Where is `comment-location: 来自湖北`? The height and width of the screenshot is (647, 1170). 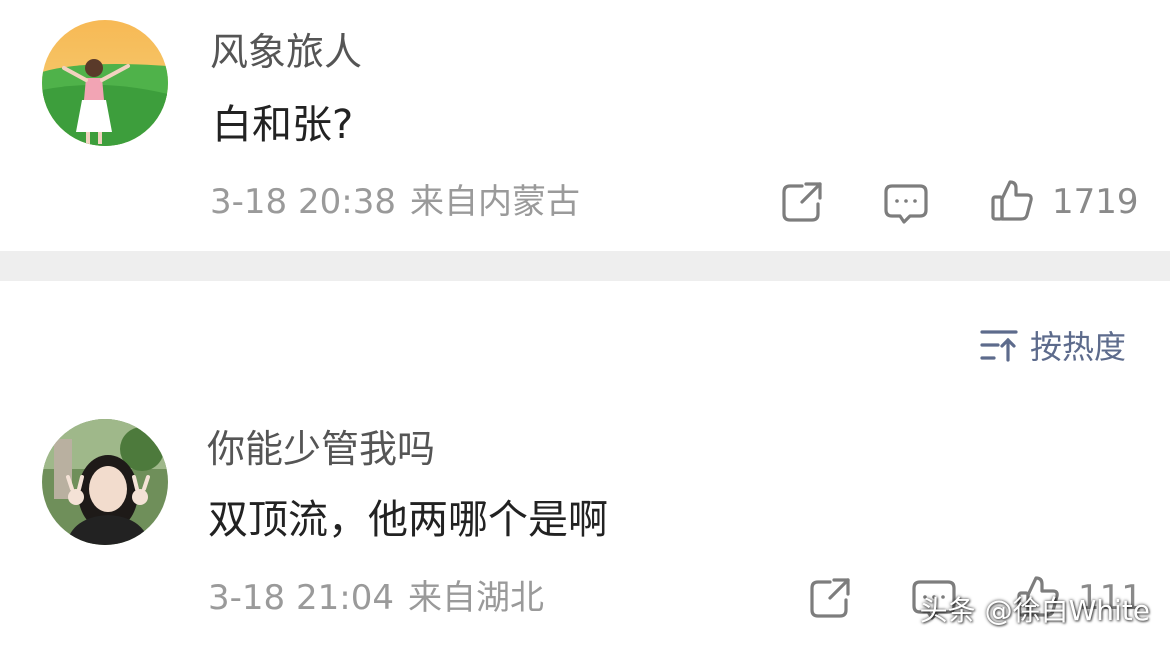 comment-location: 来自湖北 is located at coordinates (475, 598).